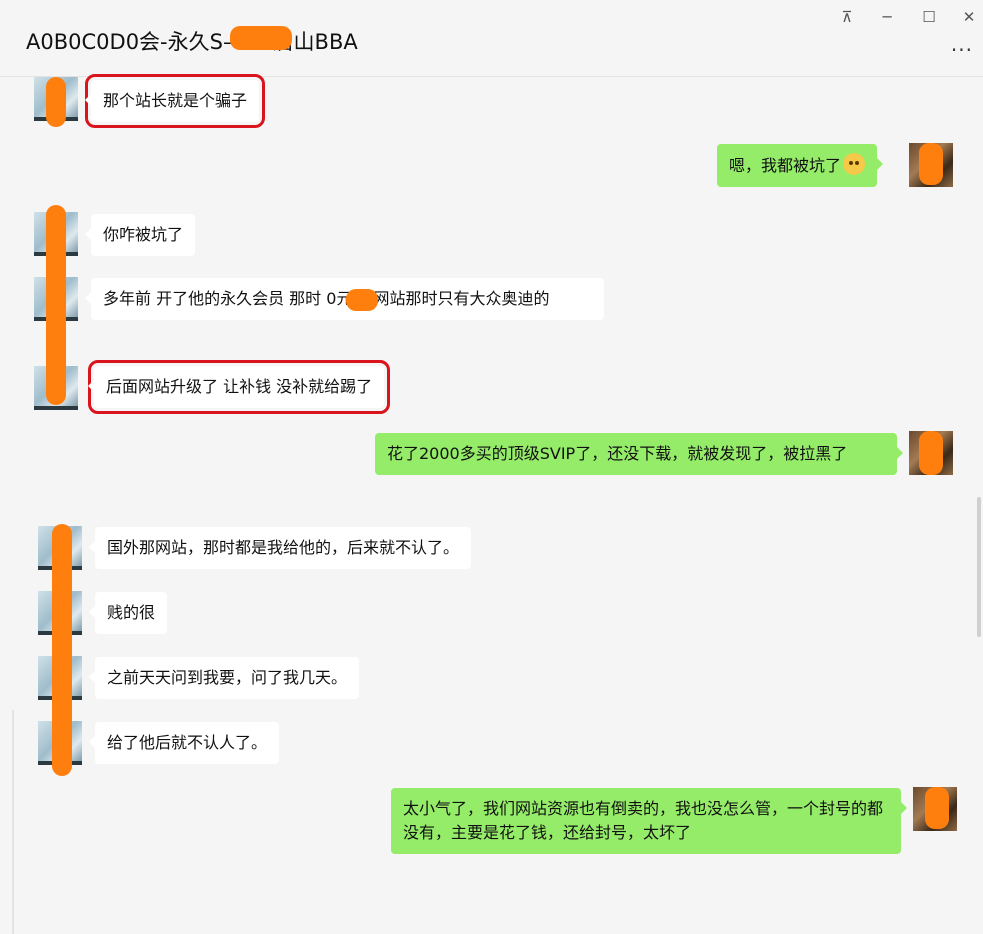 This screenshot has height=934, width=983. Describe the element at coordinates (929, 17) in the screenshot. I see `maximize-icon: ☐` at that location.